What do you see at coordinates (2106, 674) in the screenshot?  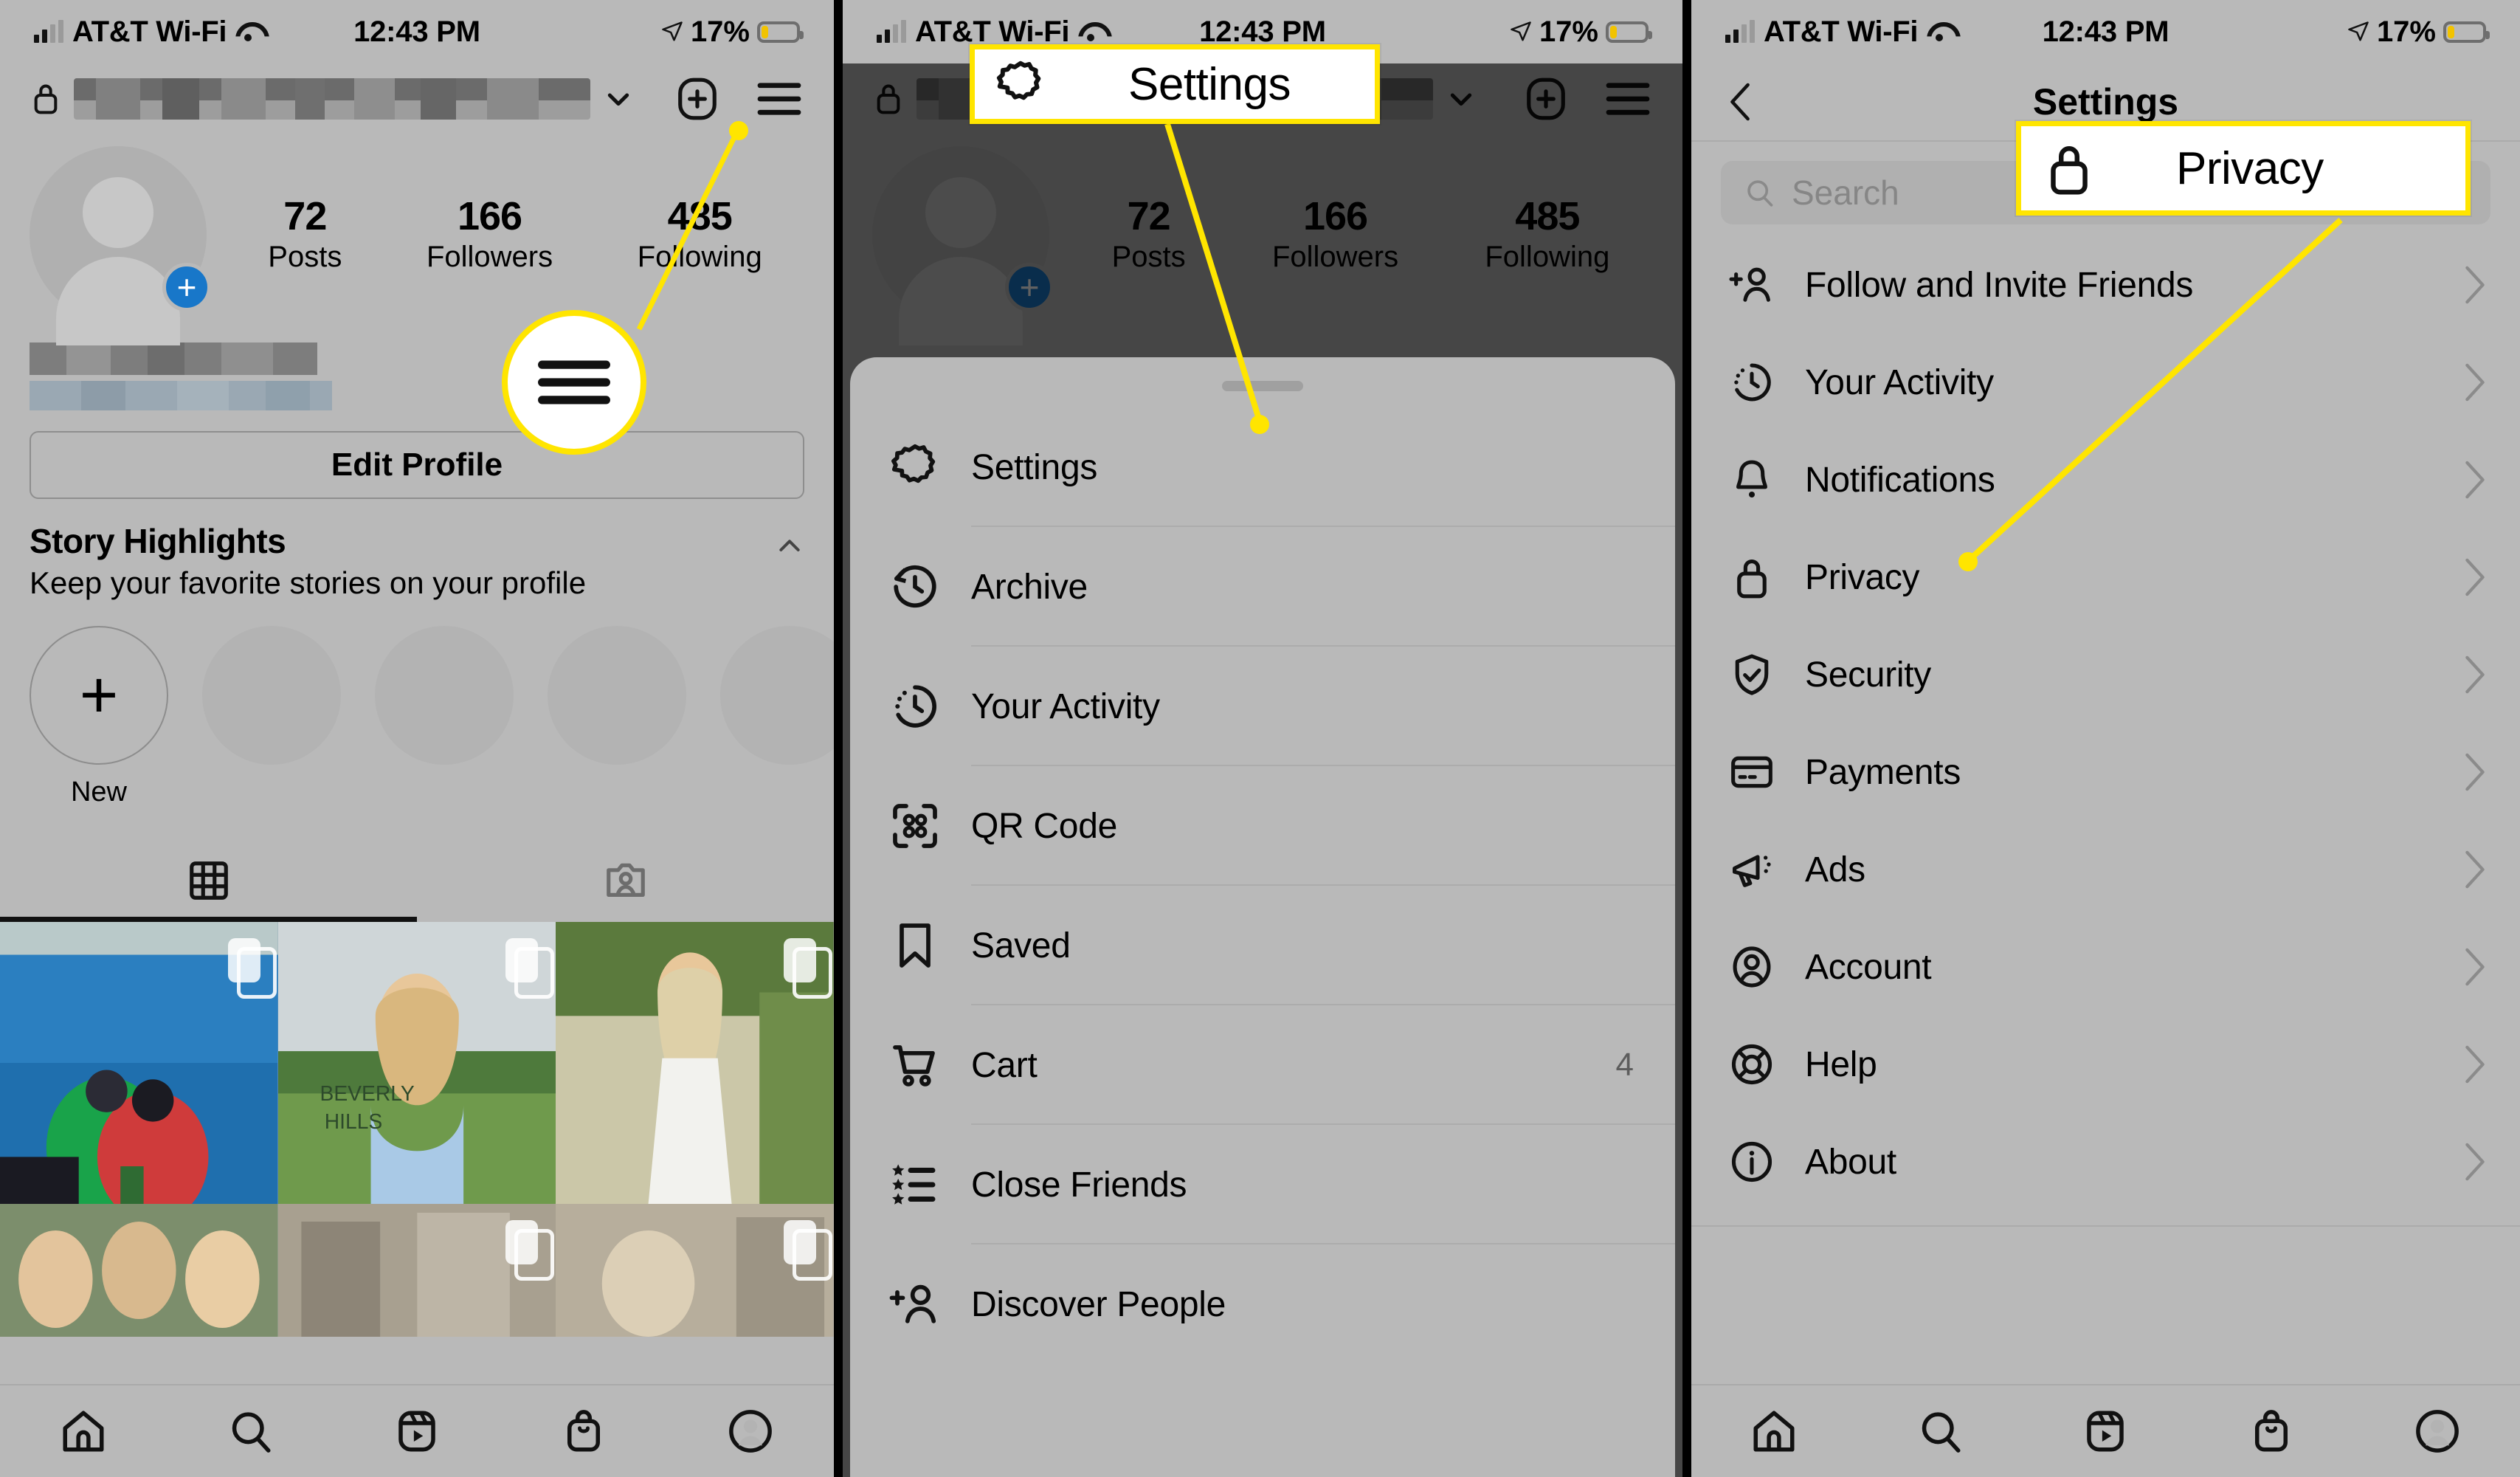 I see `settings-item-security: Security` at bounding box center [2106, 674].